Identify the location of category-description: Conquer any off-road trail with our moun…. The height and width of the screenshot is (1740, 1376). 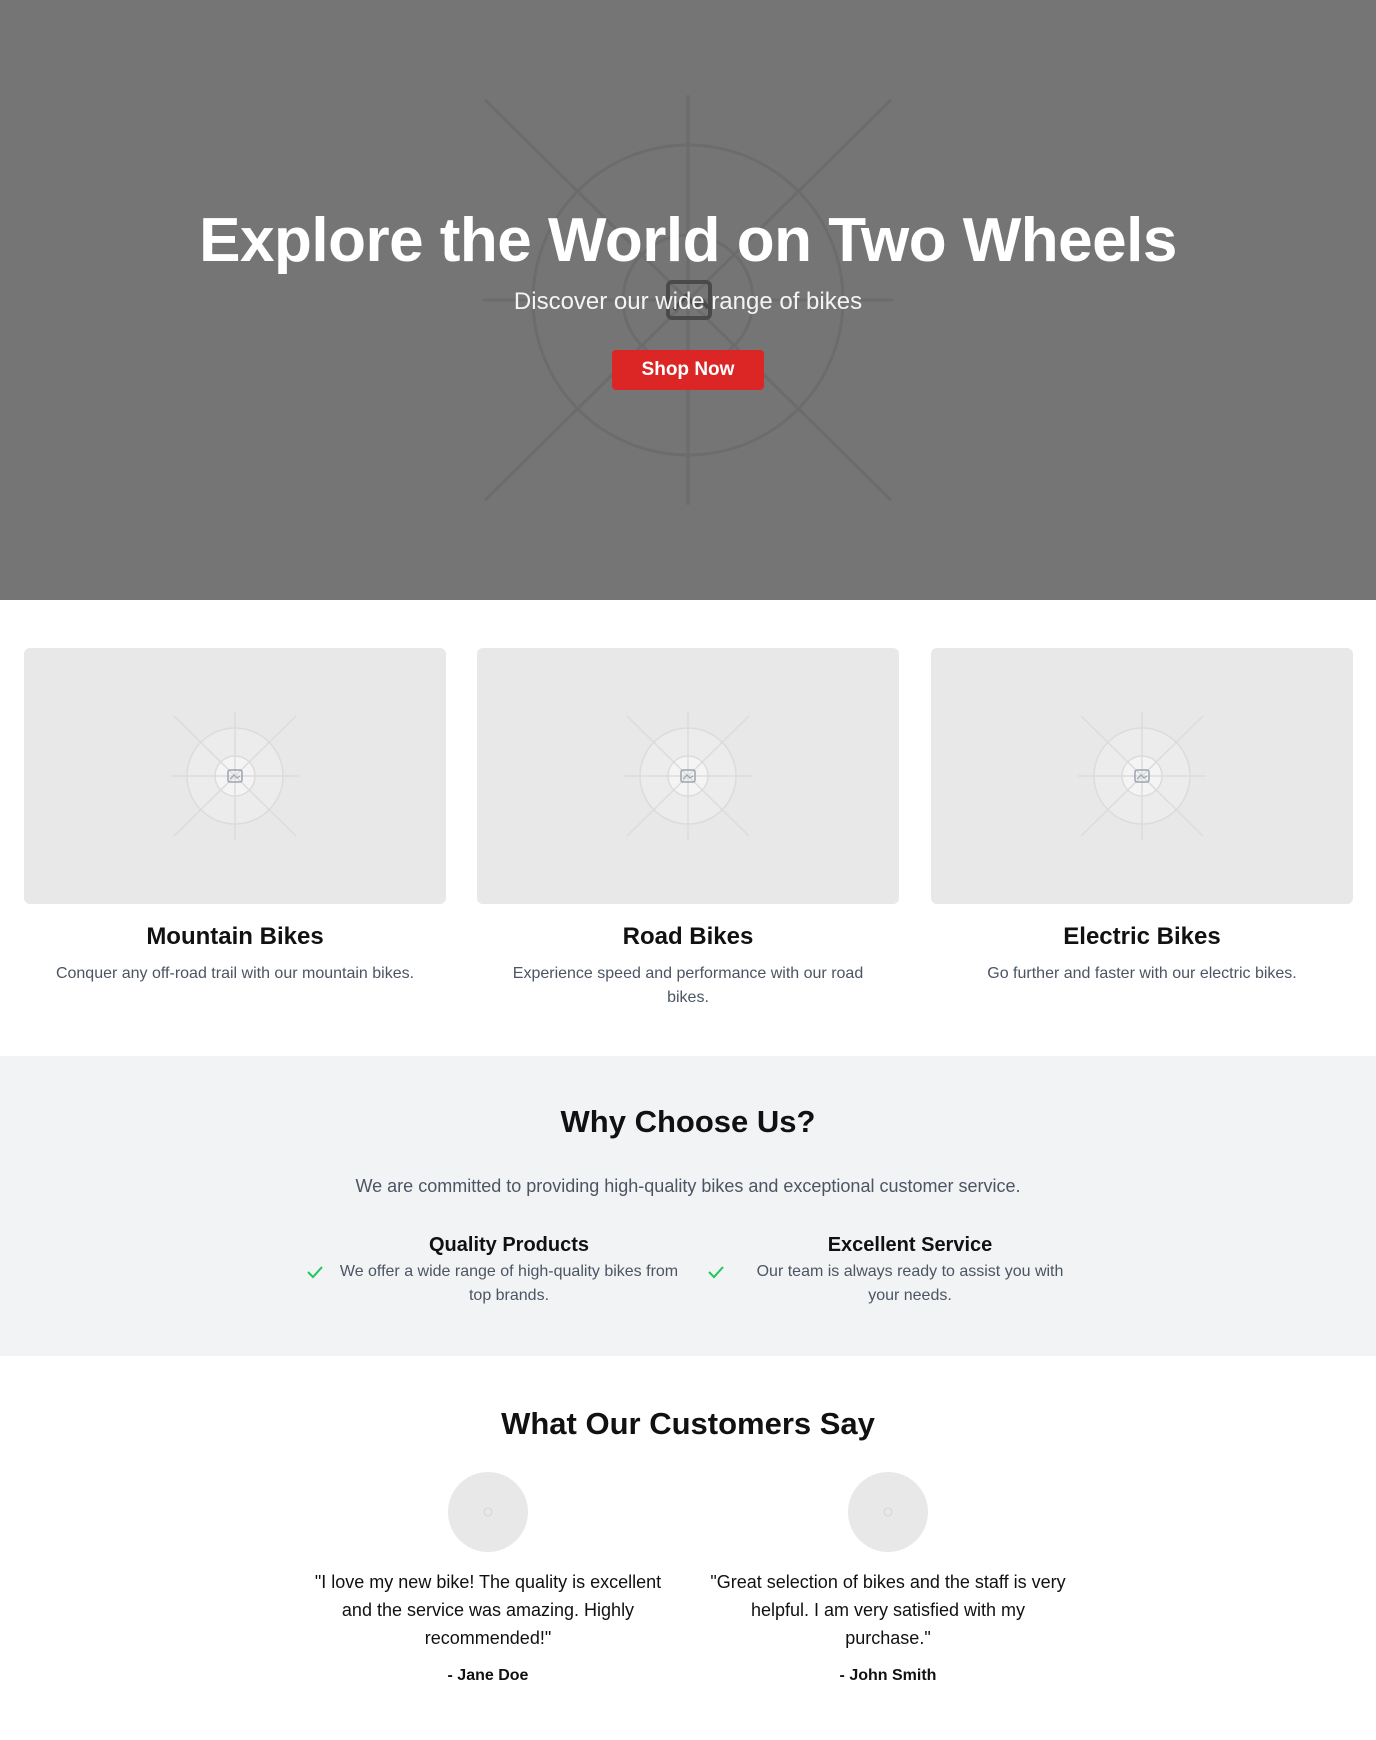
(235, 973).